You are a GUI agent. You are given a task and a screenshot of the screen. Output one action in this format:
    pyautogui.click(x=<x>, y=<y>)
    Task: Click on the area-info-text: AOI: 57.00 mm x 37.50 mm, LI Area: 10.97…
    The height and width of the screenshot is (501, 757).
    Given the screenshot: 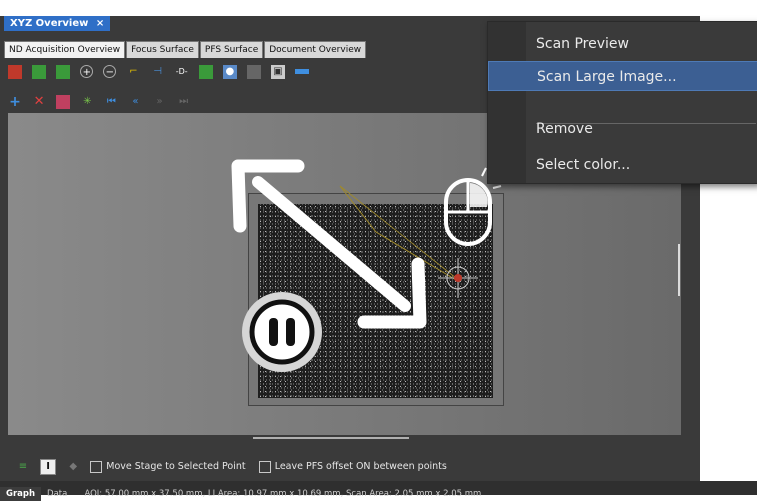 What is the action you would take?
    pyautogui.click(x=283, y=494)
    